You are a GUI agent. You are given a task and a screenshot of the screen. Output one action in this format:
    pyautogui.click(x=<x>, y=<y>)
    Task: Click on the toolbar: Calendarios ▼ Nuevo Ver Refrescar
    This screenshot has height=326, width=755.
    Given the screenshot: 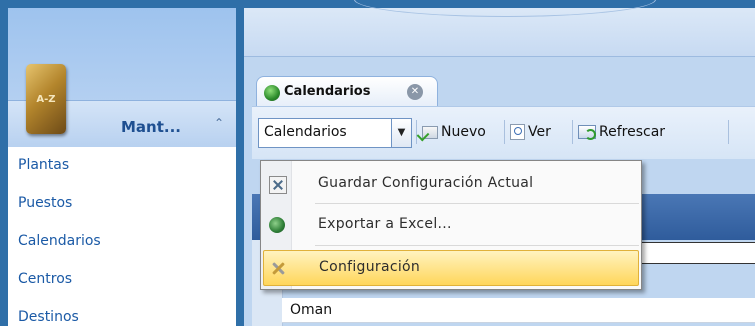 What is the action you would take?
    pyautogui.click(x=503, y=132)
    